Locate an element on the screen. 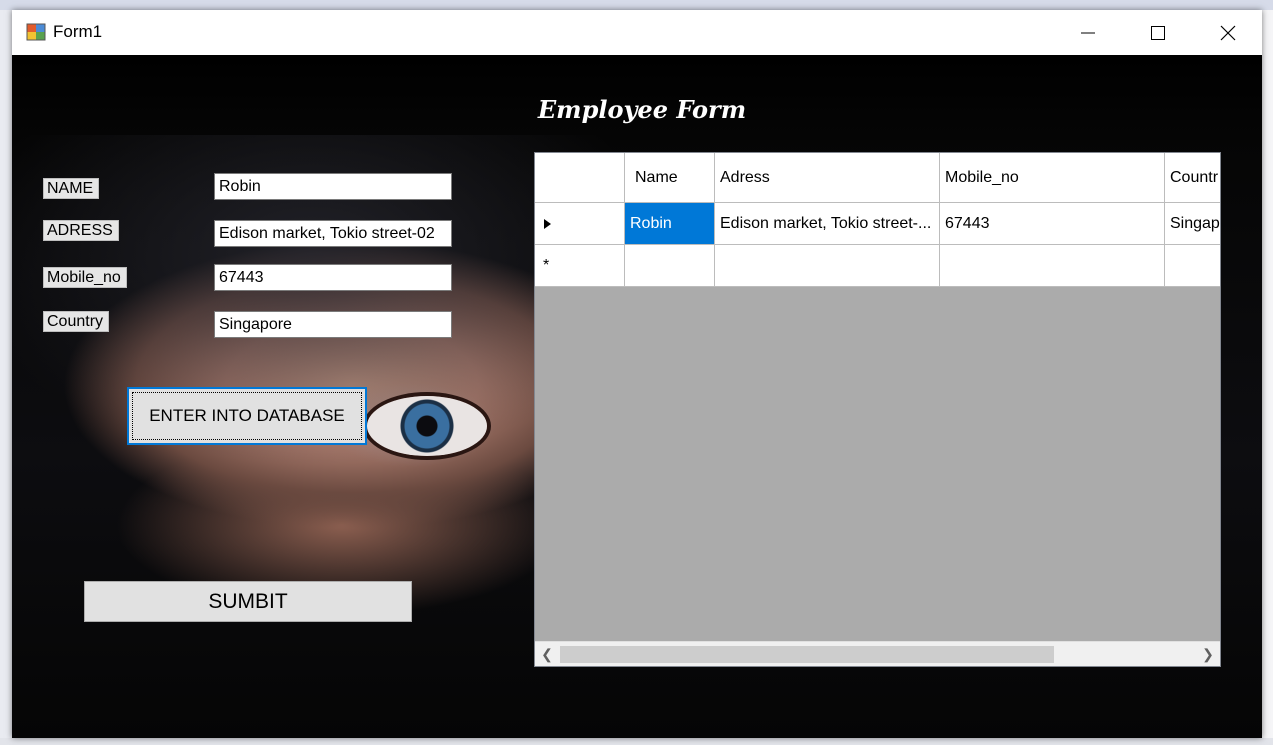  grid-corner-header is located at coordinates (580, 178).